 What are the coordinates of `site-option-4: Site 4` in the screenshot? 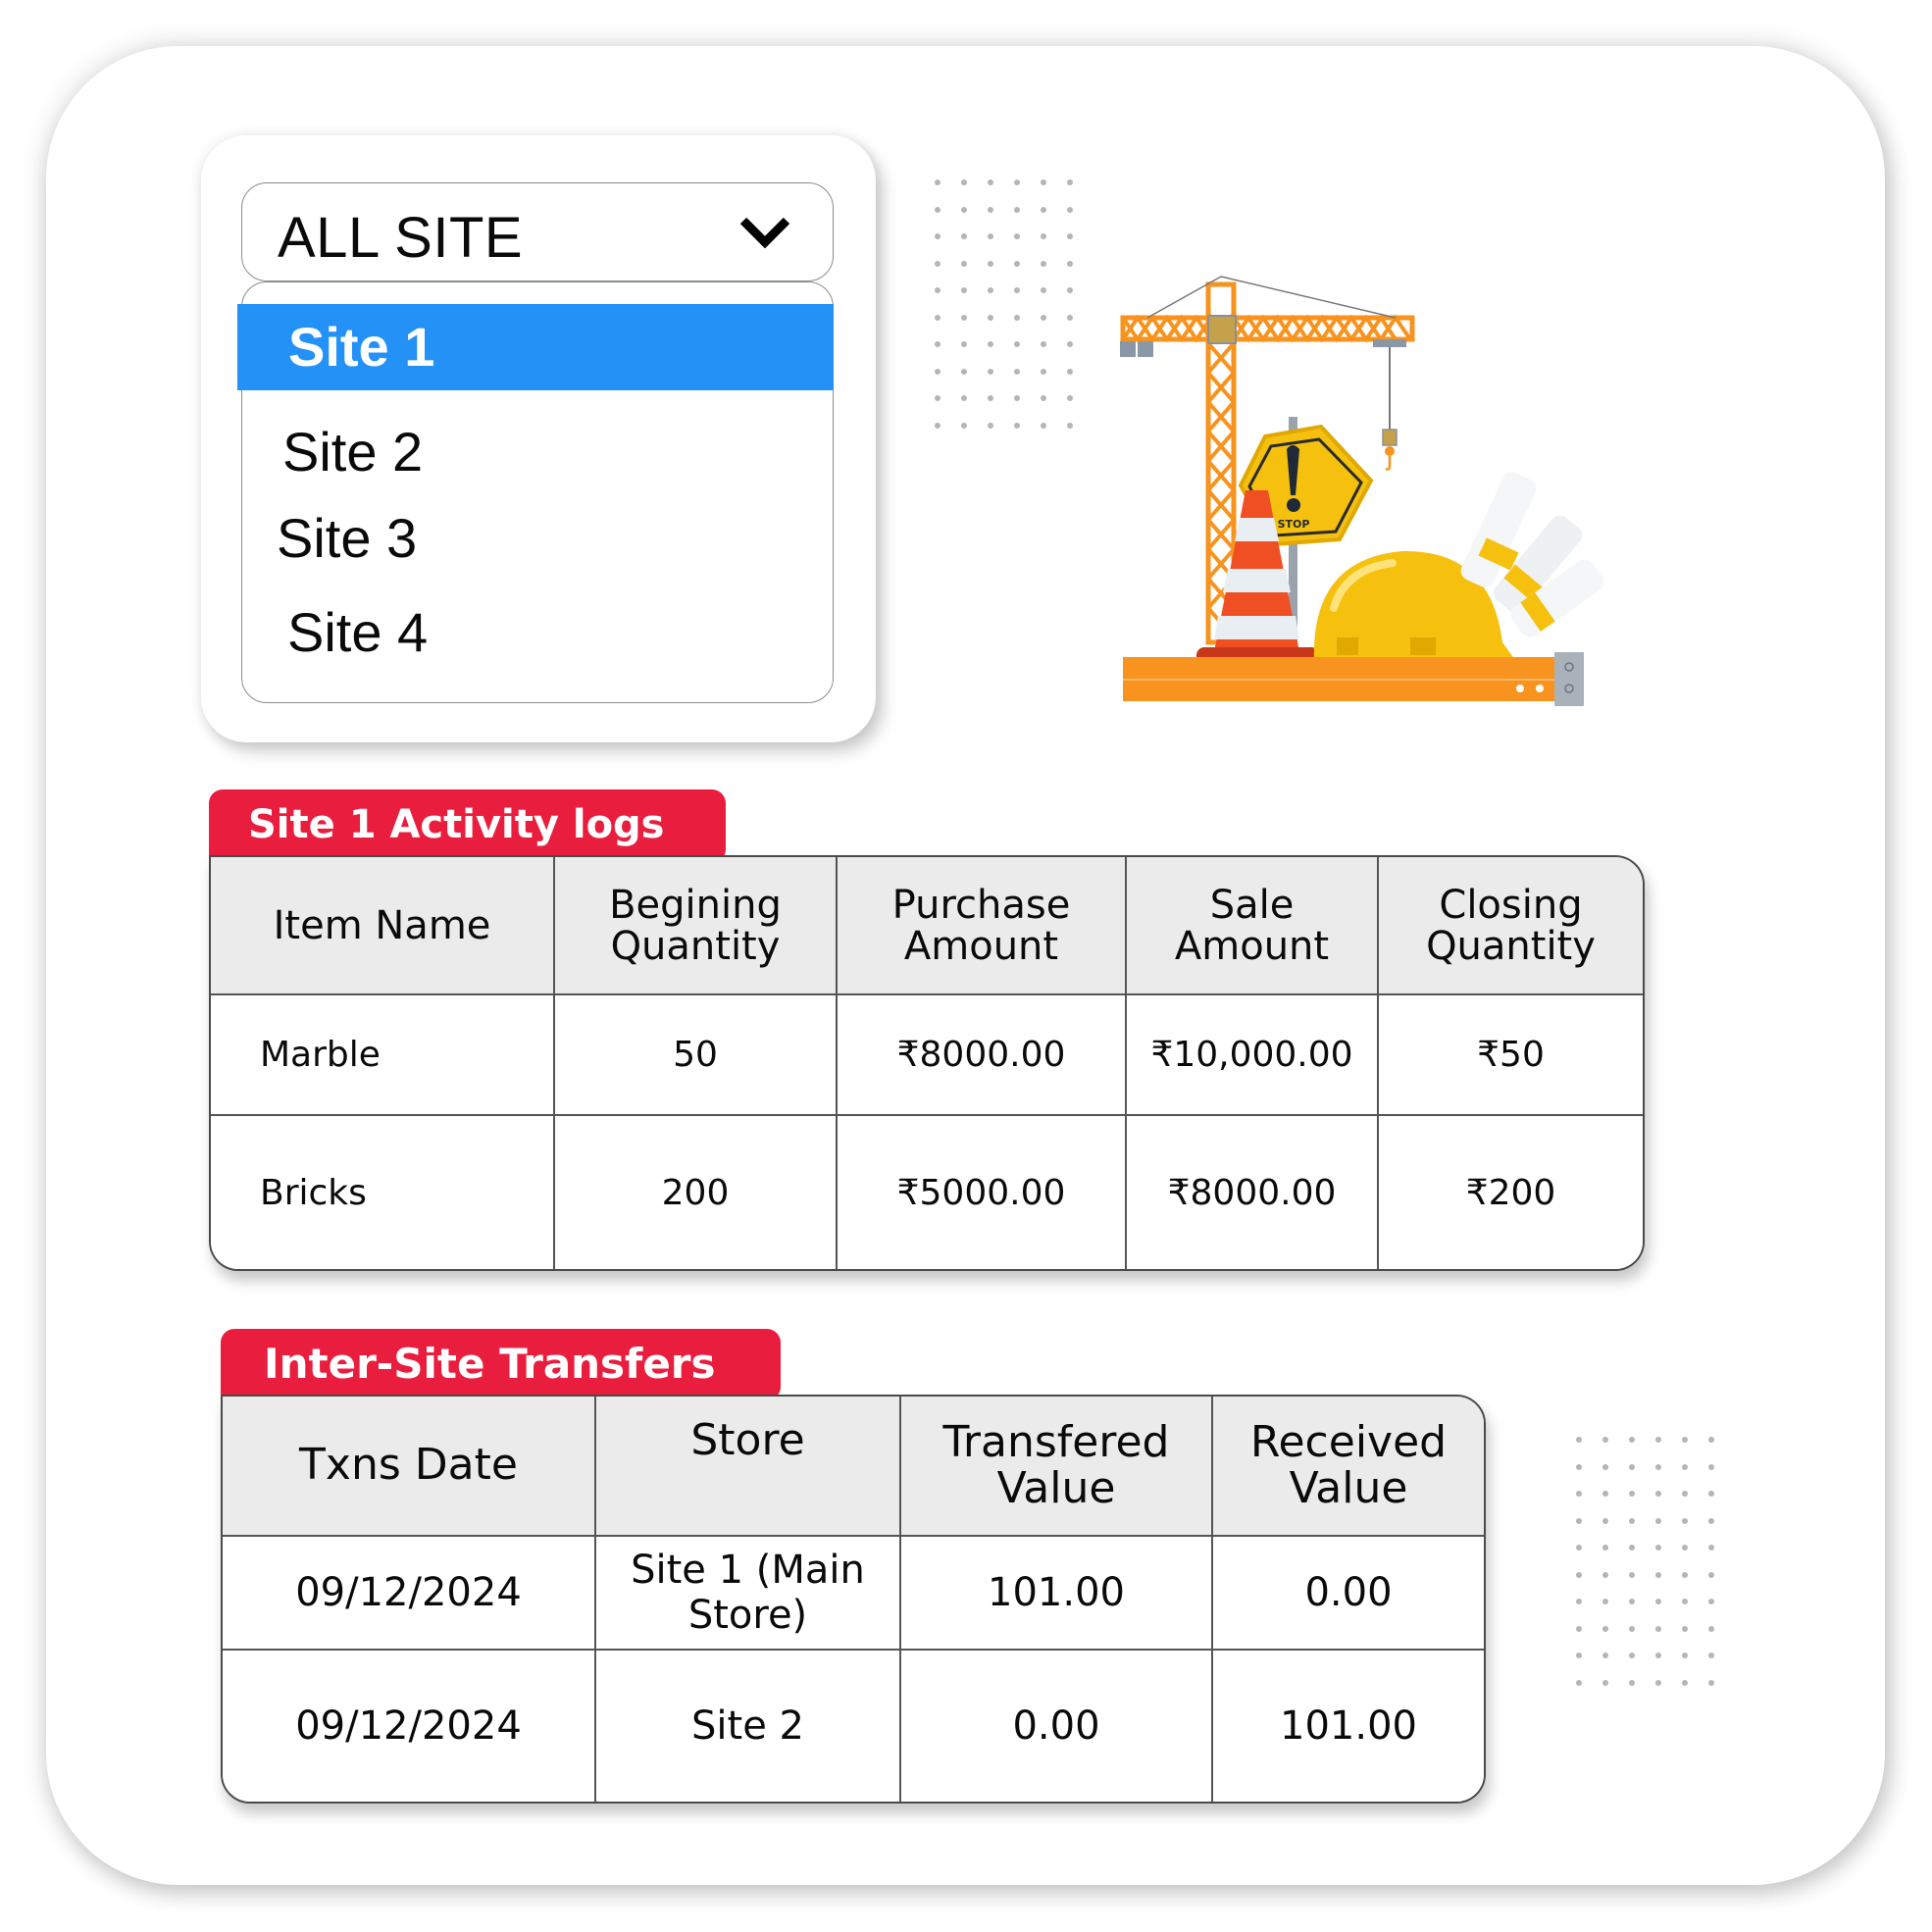 It's located at (357, 632).